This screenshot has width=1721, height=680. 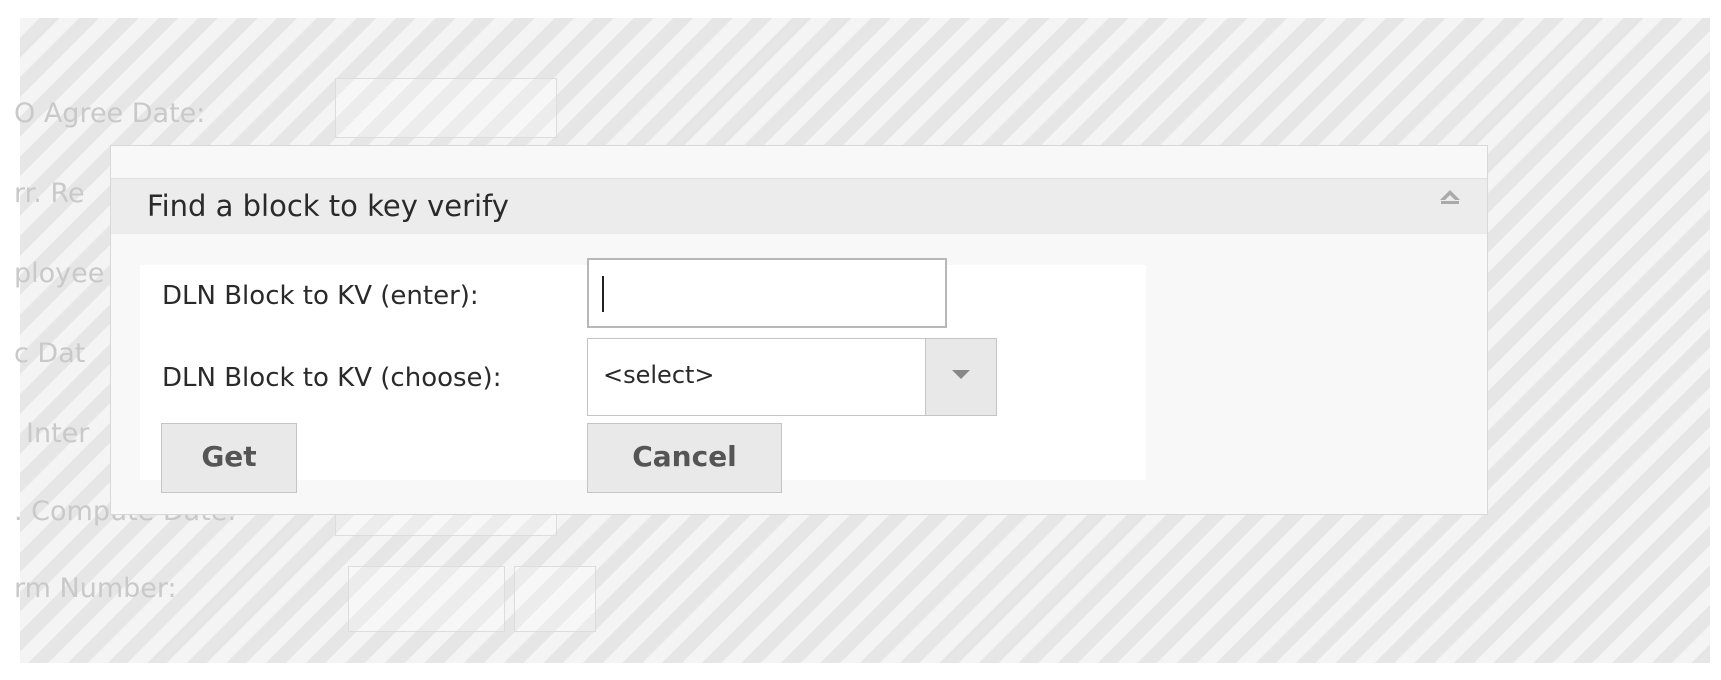 I want to click on collapse-icon-glyph, so click(x=1450, y=197).